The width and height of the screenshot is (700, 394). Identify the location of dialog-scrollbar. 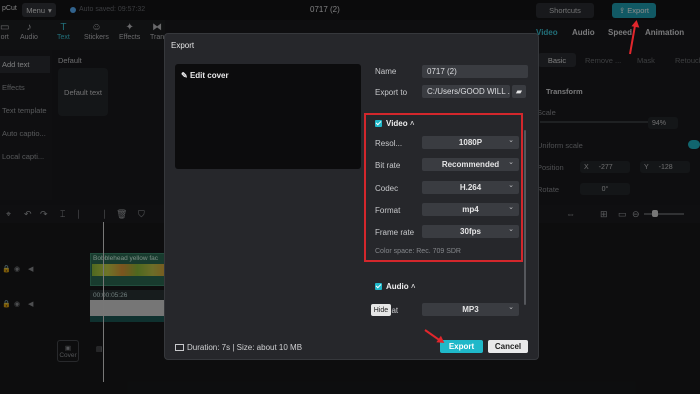
(525, 217).